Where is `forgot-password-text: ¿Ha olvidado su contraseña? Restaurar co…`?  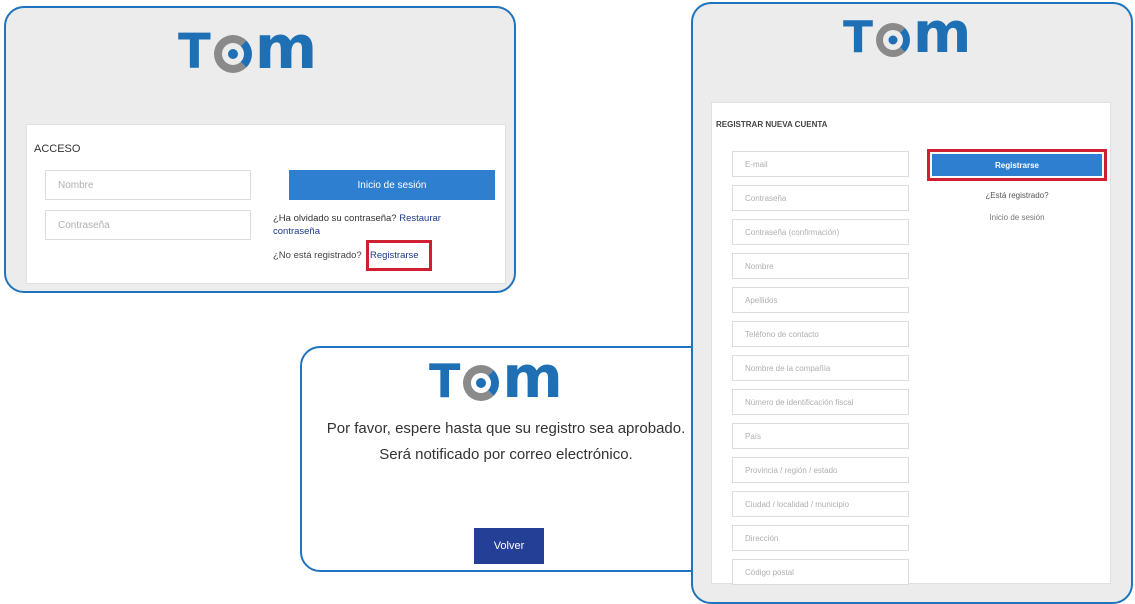 forgot-password-text: ¿Ha olvidado su contraseña? Restaurar co… is located at coordinates (388, 225).